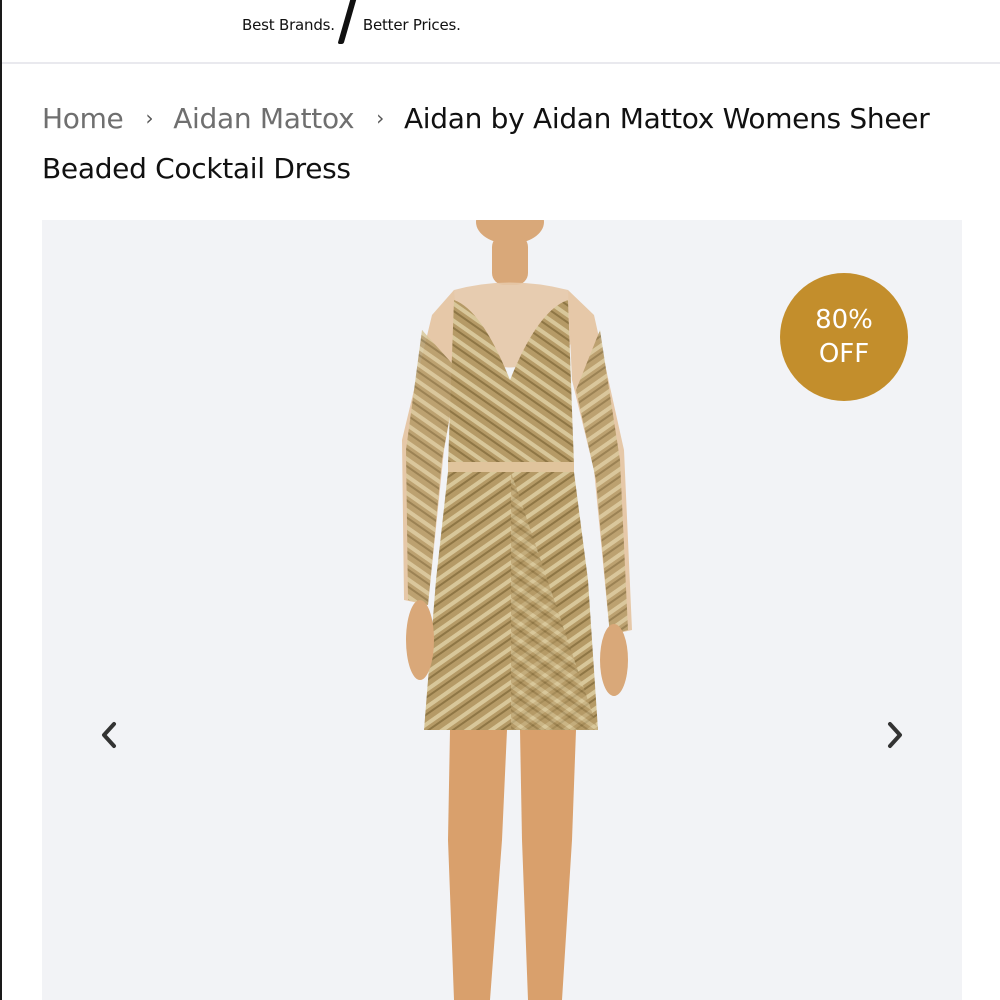 Image resolution: width=1000 pixels, height=1000 pixels. I want to click on breadcrumb-brand-link: Aidan Mattox, so click(263, 118).